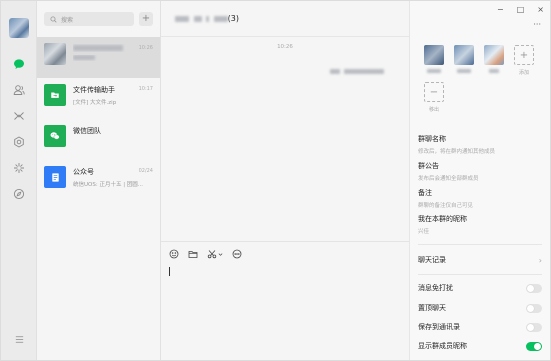 The height and width of the screenshot is (361, 551). I want to click on search-input: 搜索, so click(89, 19).